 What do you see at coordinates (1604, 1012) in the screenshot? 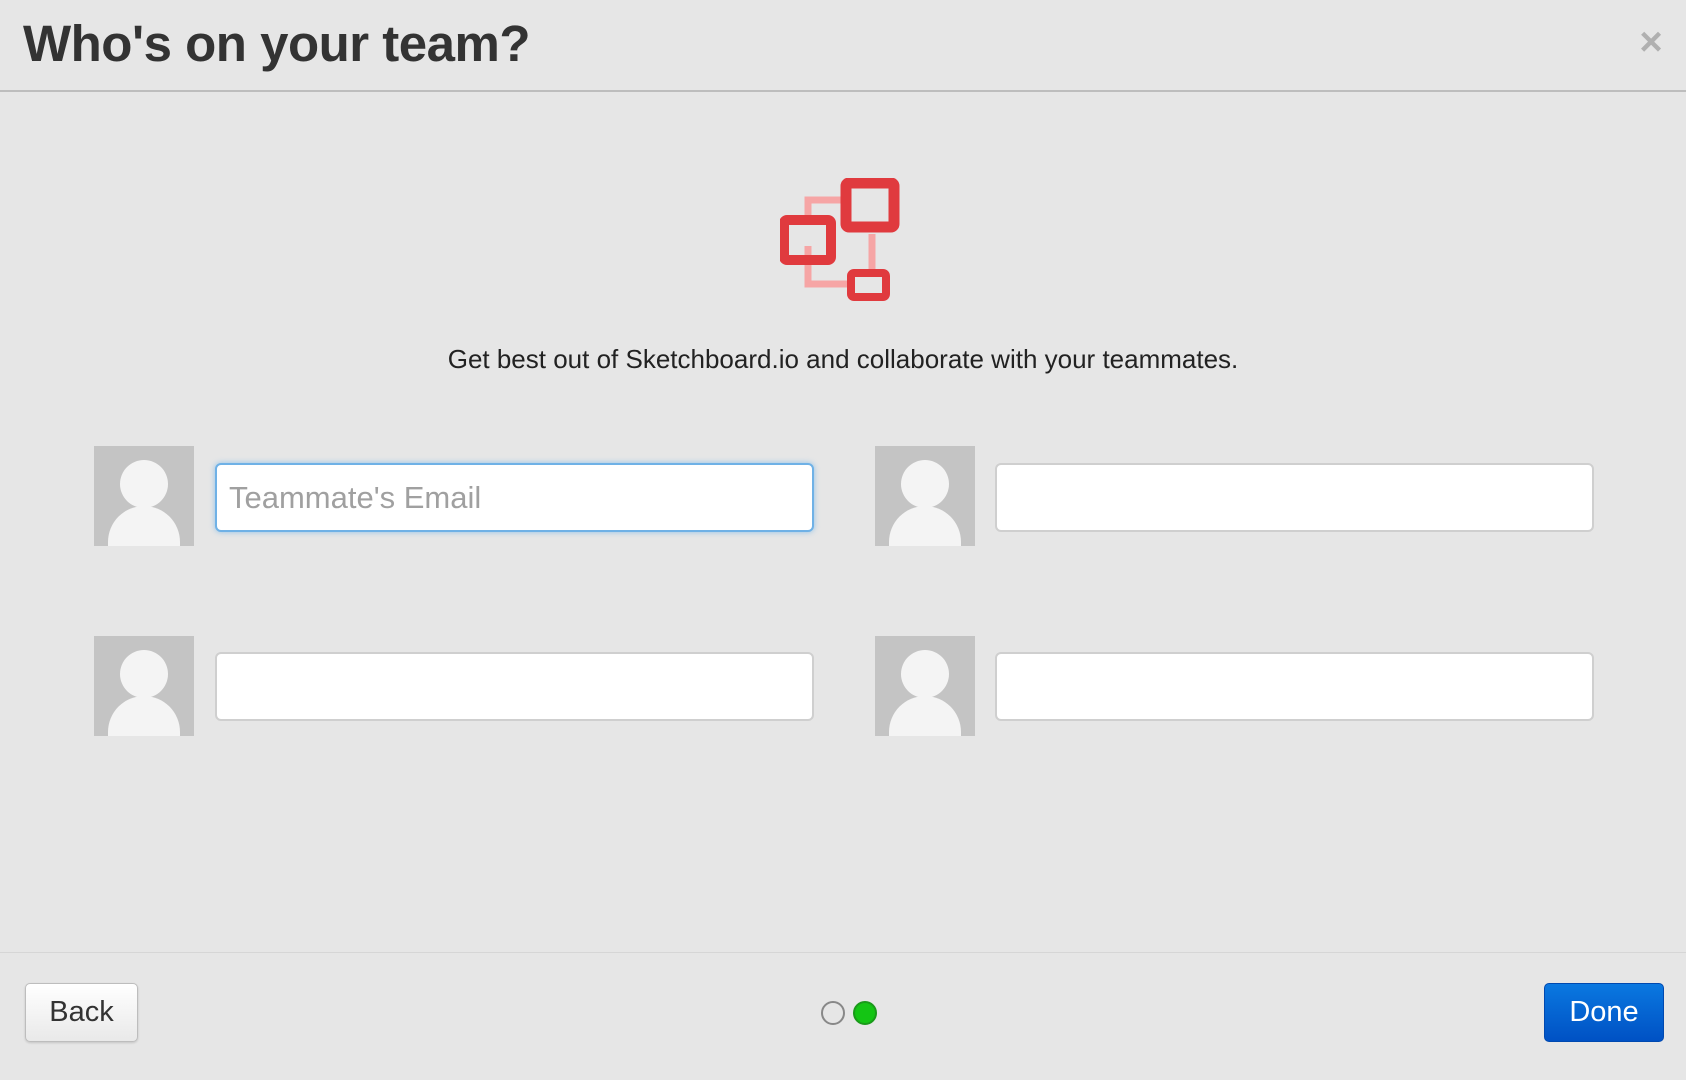
I see `done-button: Done` at bounding box center [1604, 1012].